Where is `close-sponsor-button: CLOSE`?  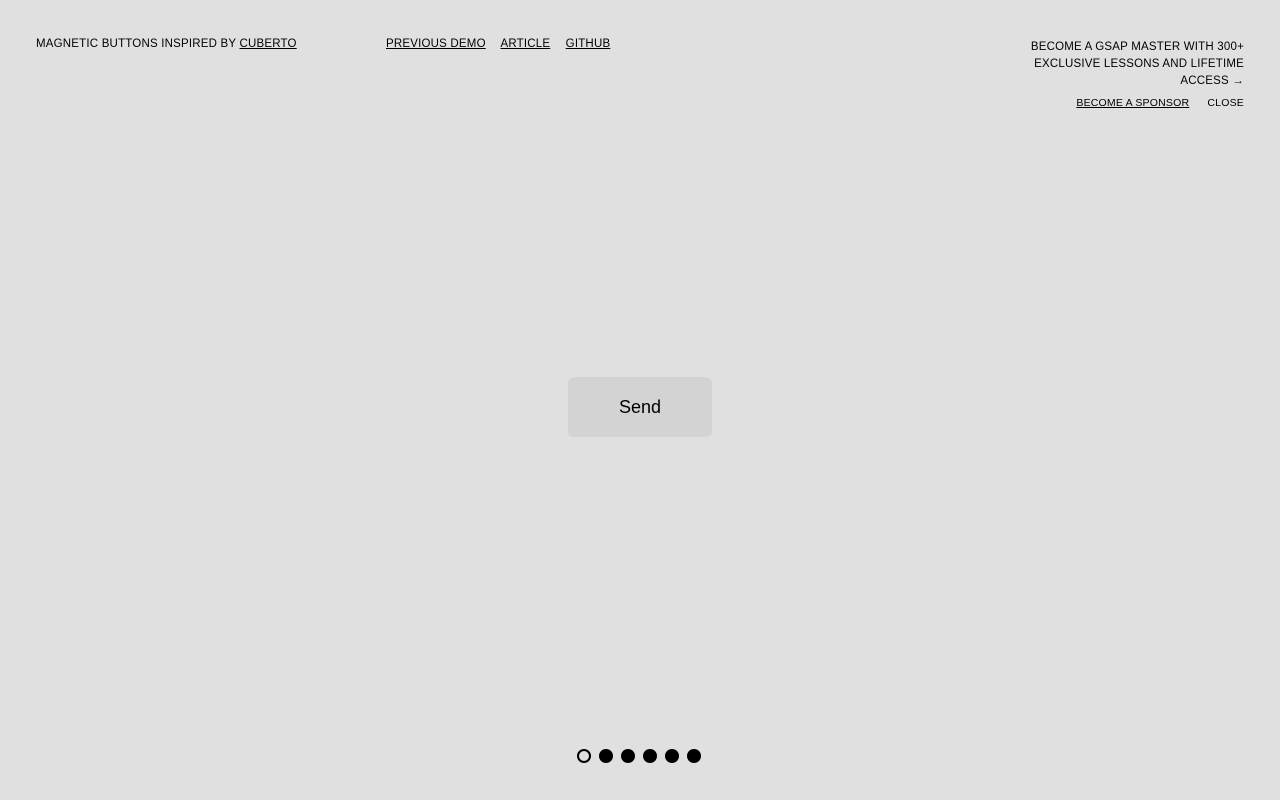
close-sponsor-button: CLOSE is located at coordinates (1225, 103).